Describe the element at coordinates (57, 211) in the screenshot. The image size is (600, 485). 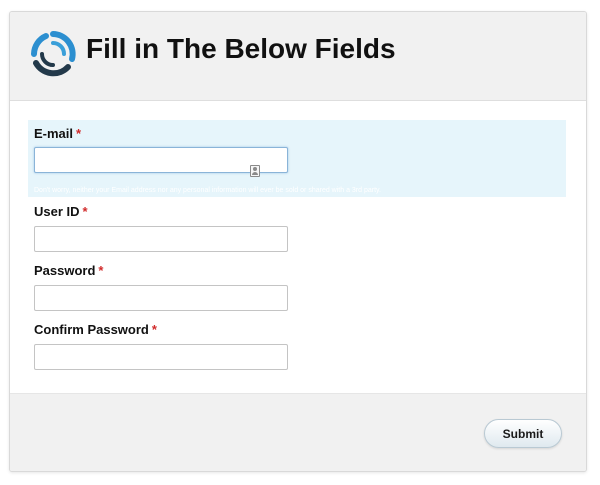
I see `user-id-label-text: User ID` at that location.